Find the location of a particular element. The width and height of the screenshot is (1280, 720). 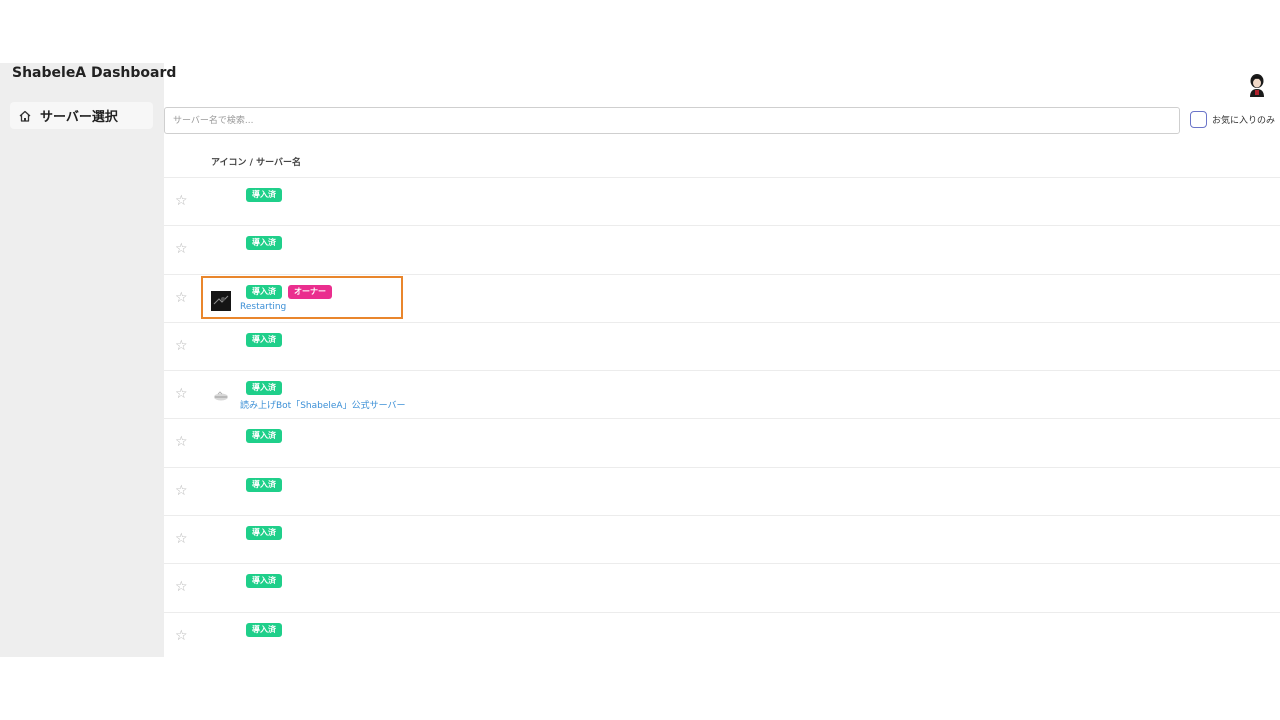

server-name-link: Restarting is located at coordinates (263, 307).